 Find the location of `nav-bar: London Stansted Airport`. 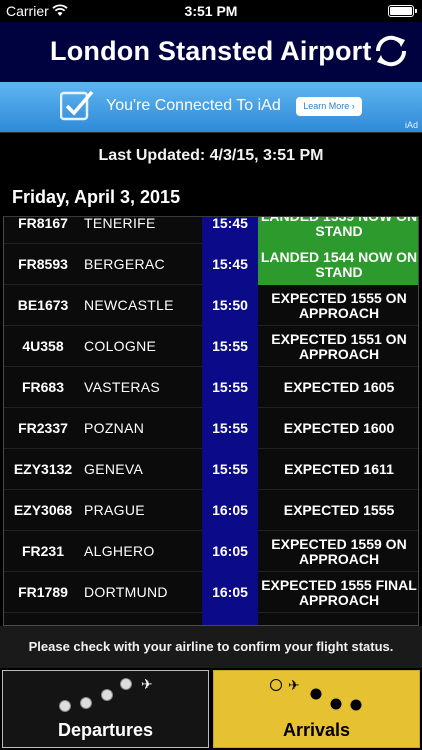

nav-bar: London Stansted Airport is located at coordinates (211, 52).